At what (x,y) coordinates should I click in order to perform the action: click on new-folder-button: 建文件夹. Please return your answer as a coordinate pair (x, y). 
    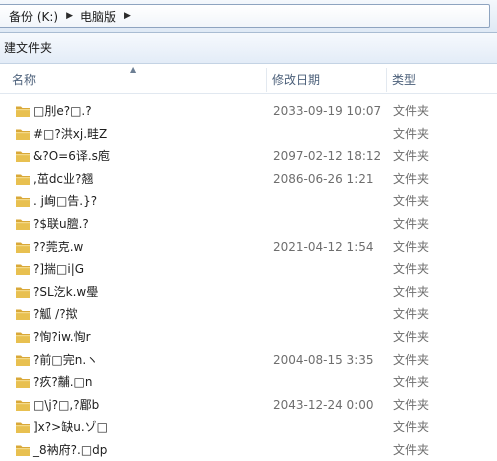
    Looking at the image, I should click on (28, 48).